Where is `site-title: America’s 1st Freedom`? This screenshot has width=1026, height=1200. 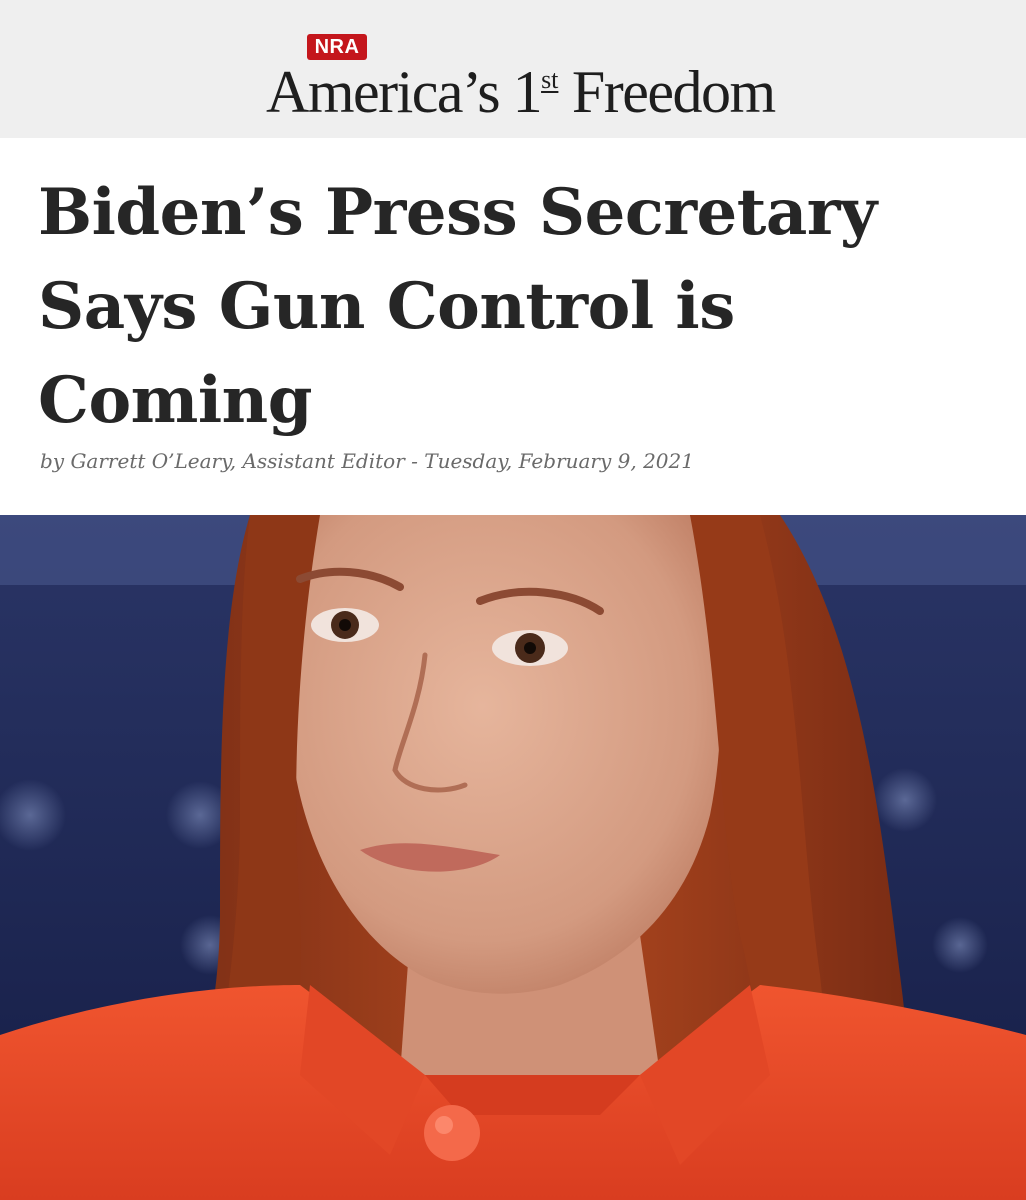
site-title: America’s 1st Freedom is located at coordinates (521, 86).